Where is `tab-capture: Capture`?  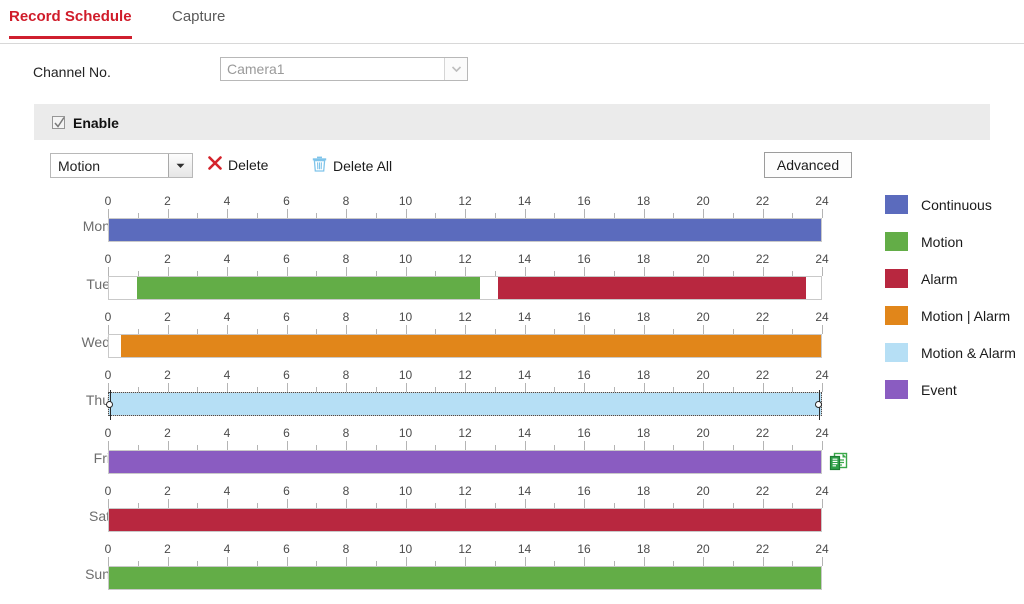
tab-capture: Capture is located at coordinates (198, 22).